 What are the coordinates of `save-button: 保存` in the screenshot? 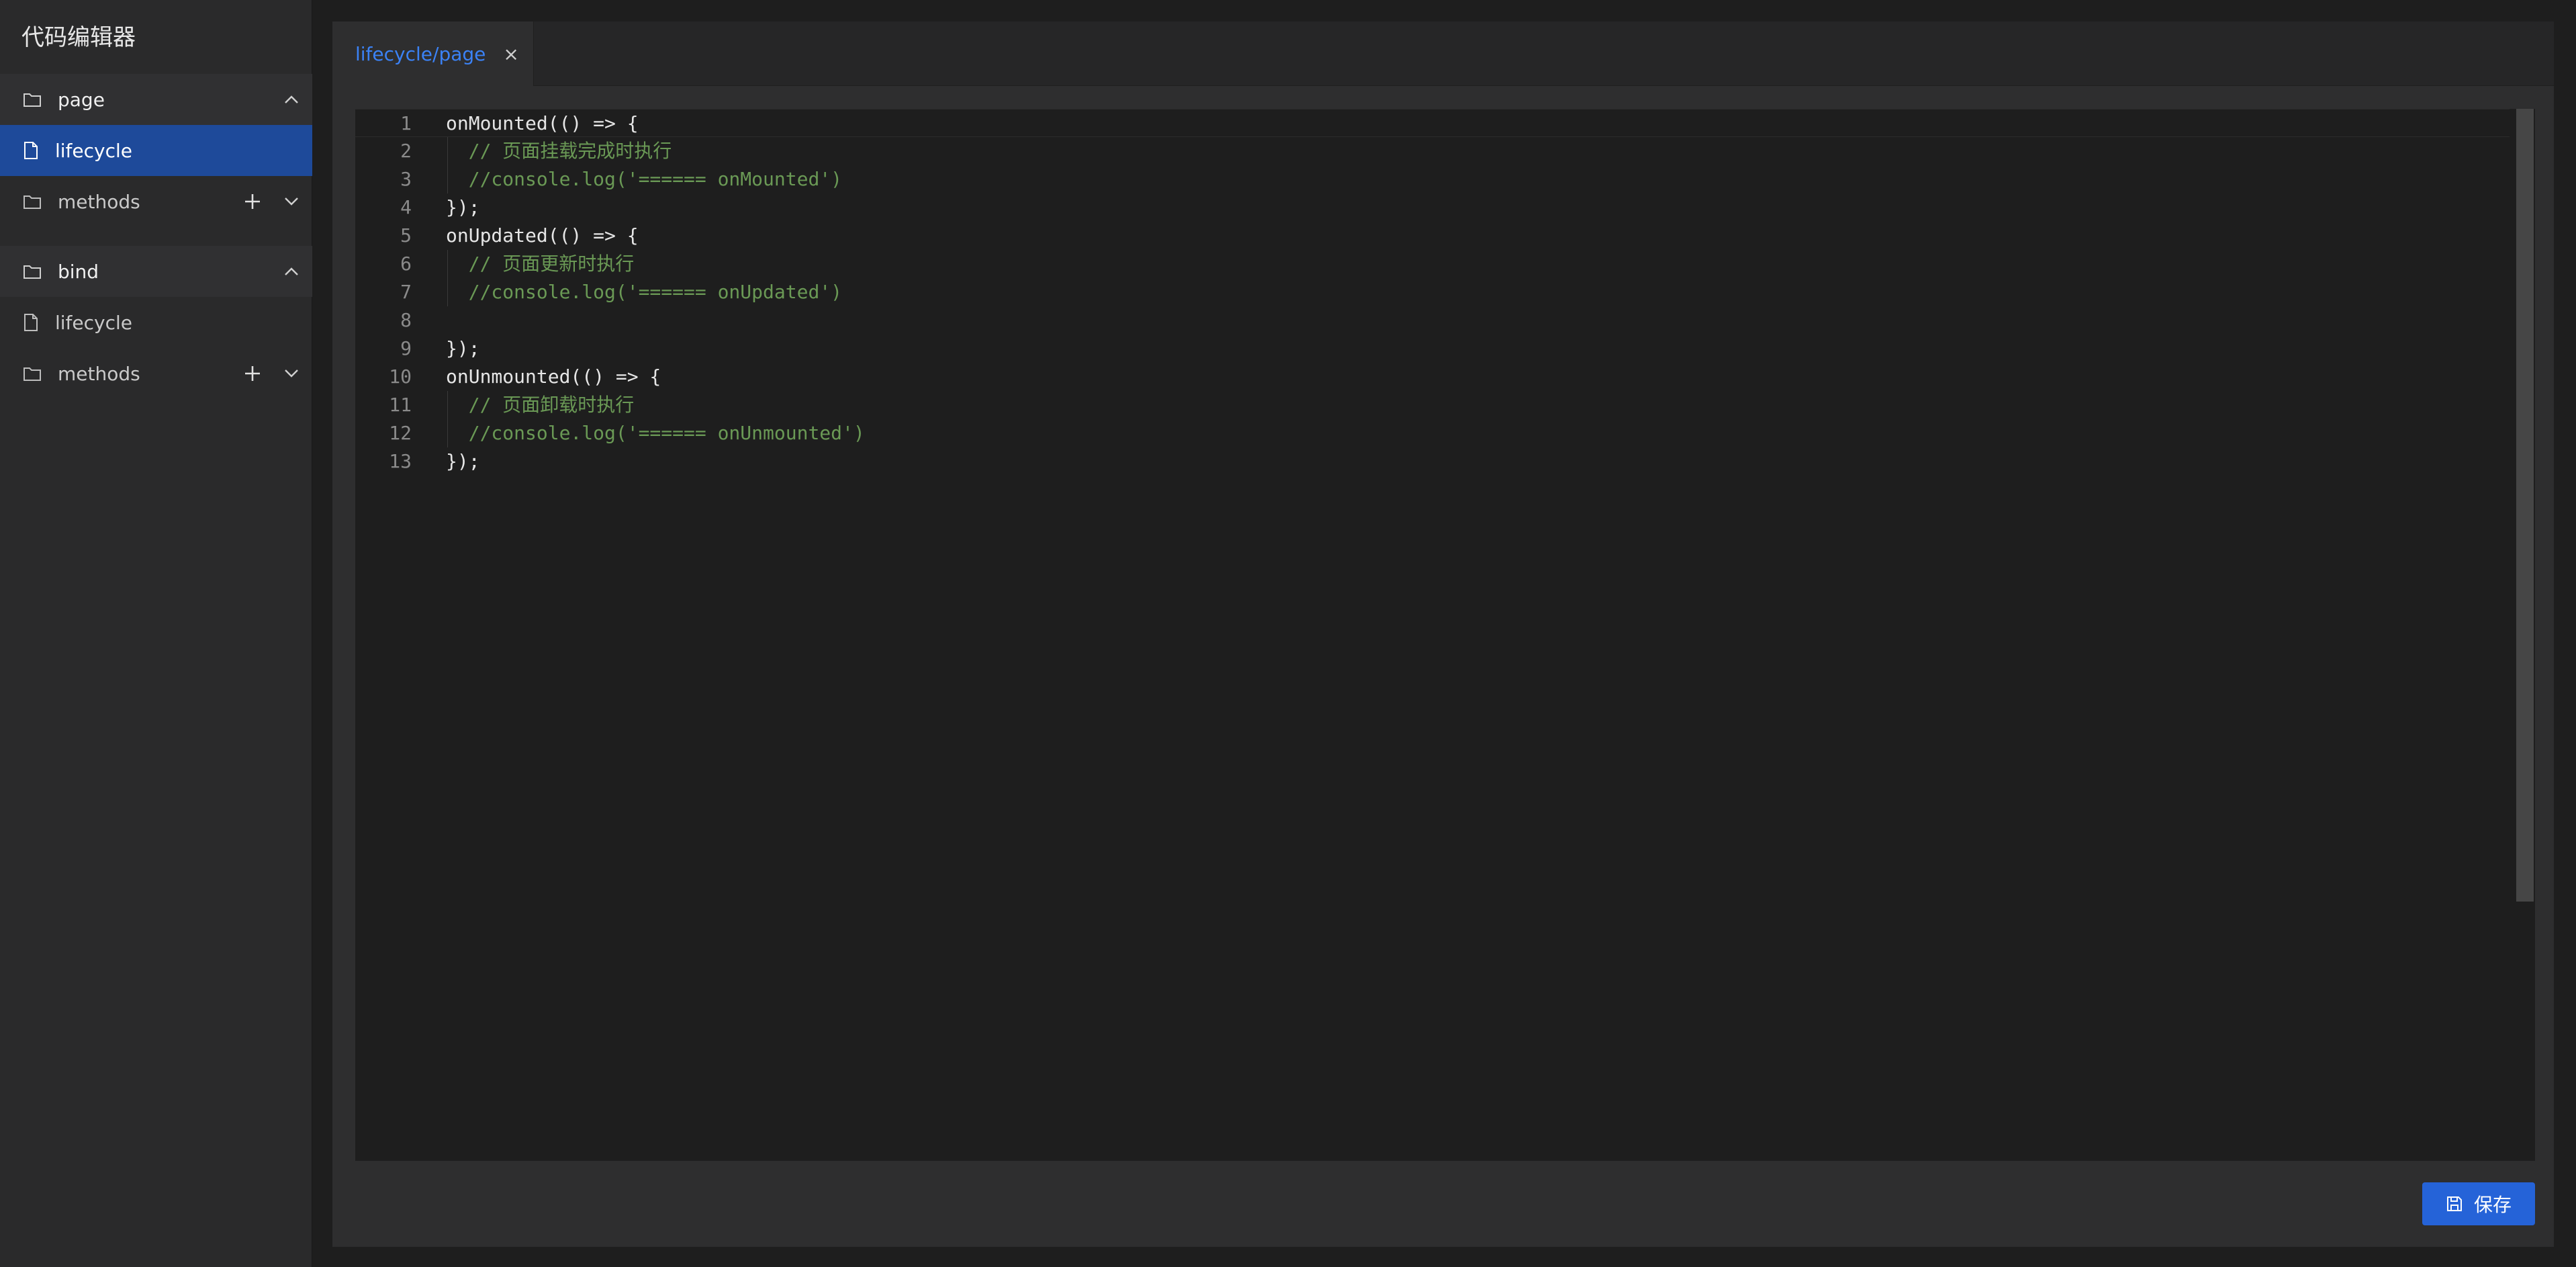 It's located at (2478, 1203).